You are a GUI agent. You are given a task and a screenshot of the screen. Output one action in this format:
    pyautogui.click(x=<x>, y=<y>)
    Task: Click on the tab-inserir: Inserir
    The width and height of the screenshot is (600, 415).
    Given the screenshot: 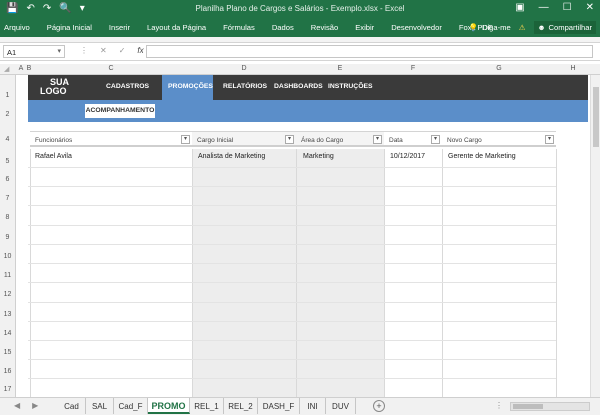 What is the action you would take?
    pyautogui.click(x=119, y=27)
    